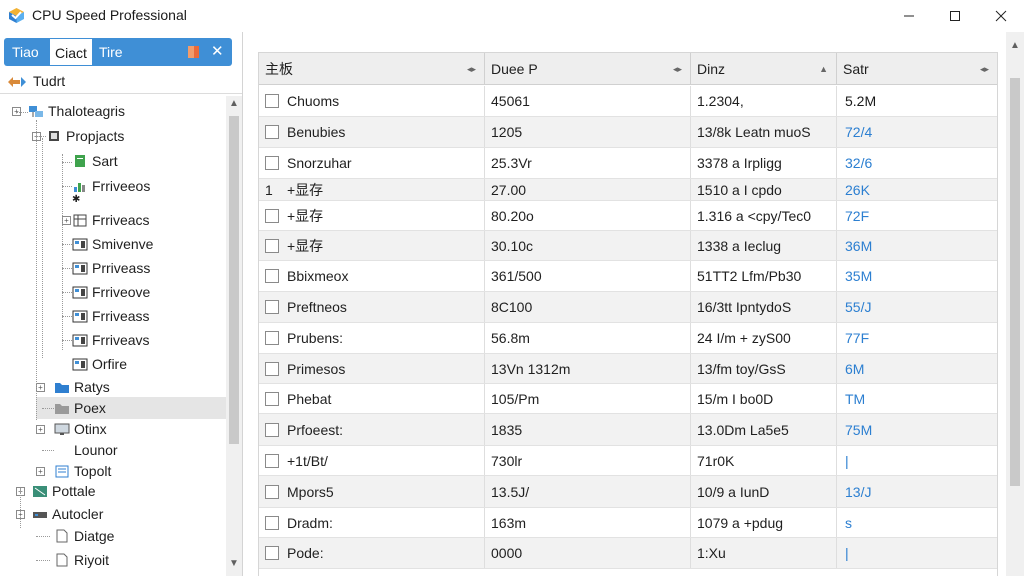 The height and width of the screenshot is (576, 1024). What do you see at coordinates (764, 553) in the screenshot?
I see `cell-dinz: 1:Xu` at bounding box center [764, 553].